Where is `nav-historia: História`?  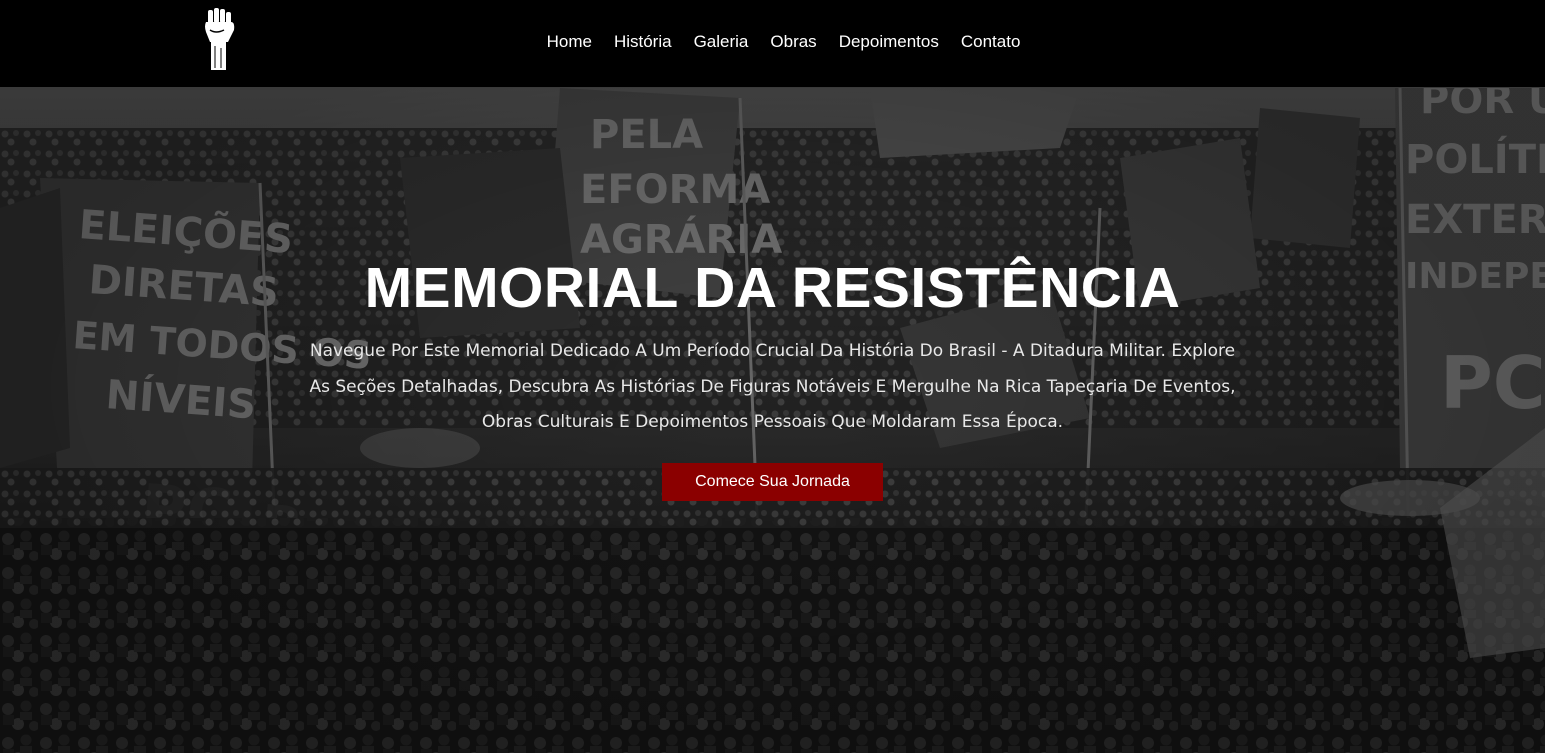 nav-historia: História is located at coordinates (643, 42).